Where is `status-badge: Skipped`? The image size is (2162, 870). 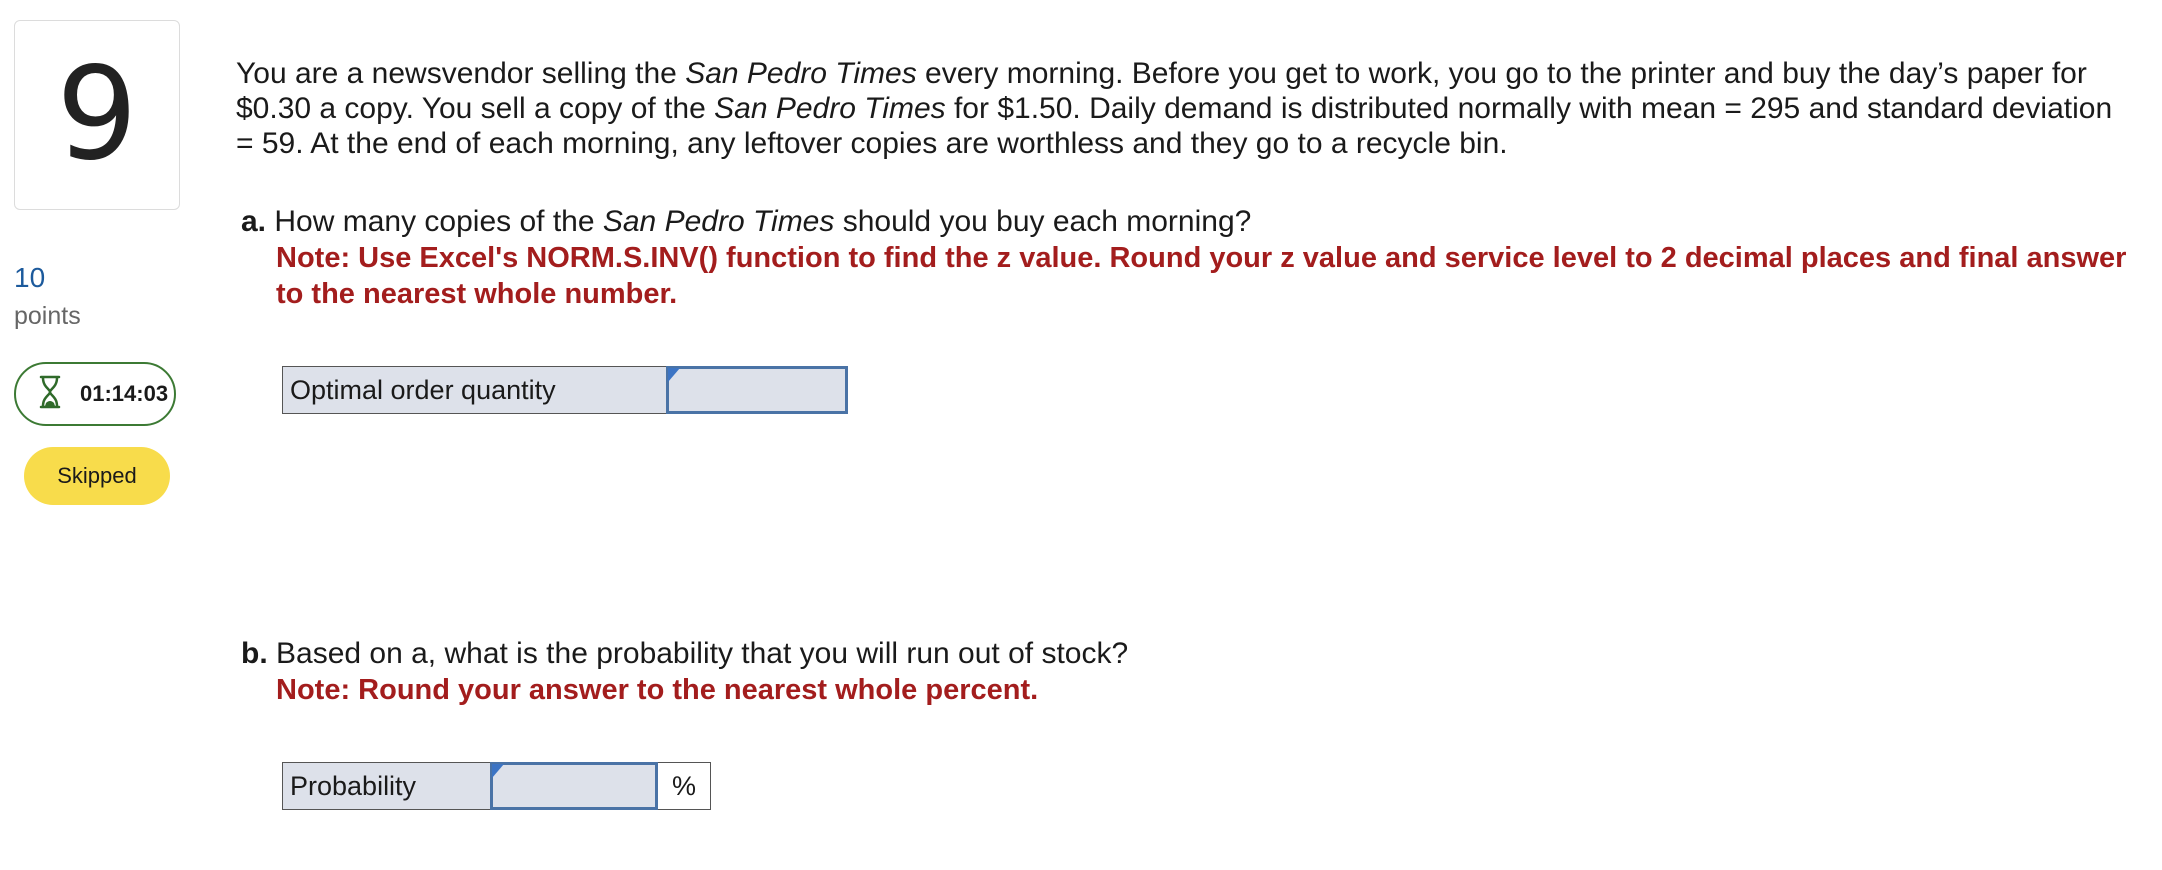 status-badge: Skipped is located at coordinates (97, 476).